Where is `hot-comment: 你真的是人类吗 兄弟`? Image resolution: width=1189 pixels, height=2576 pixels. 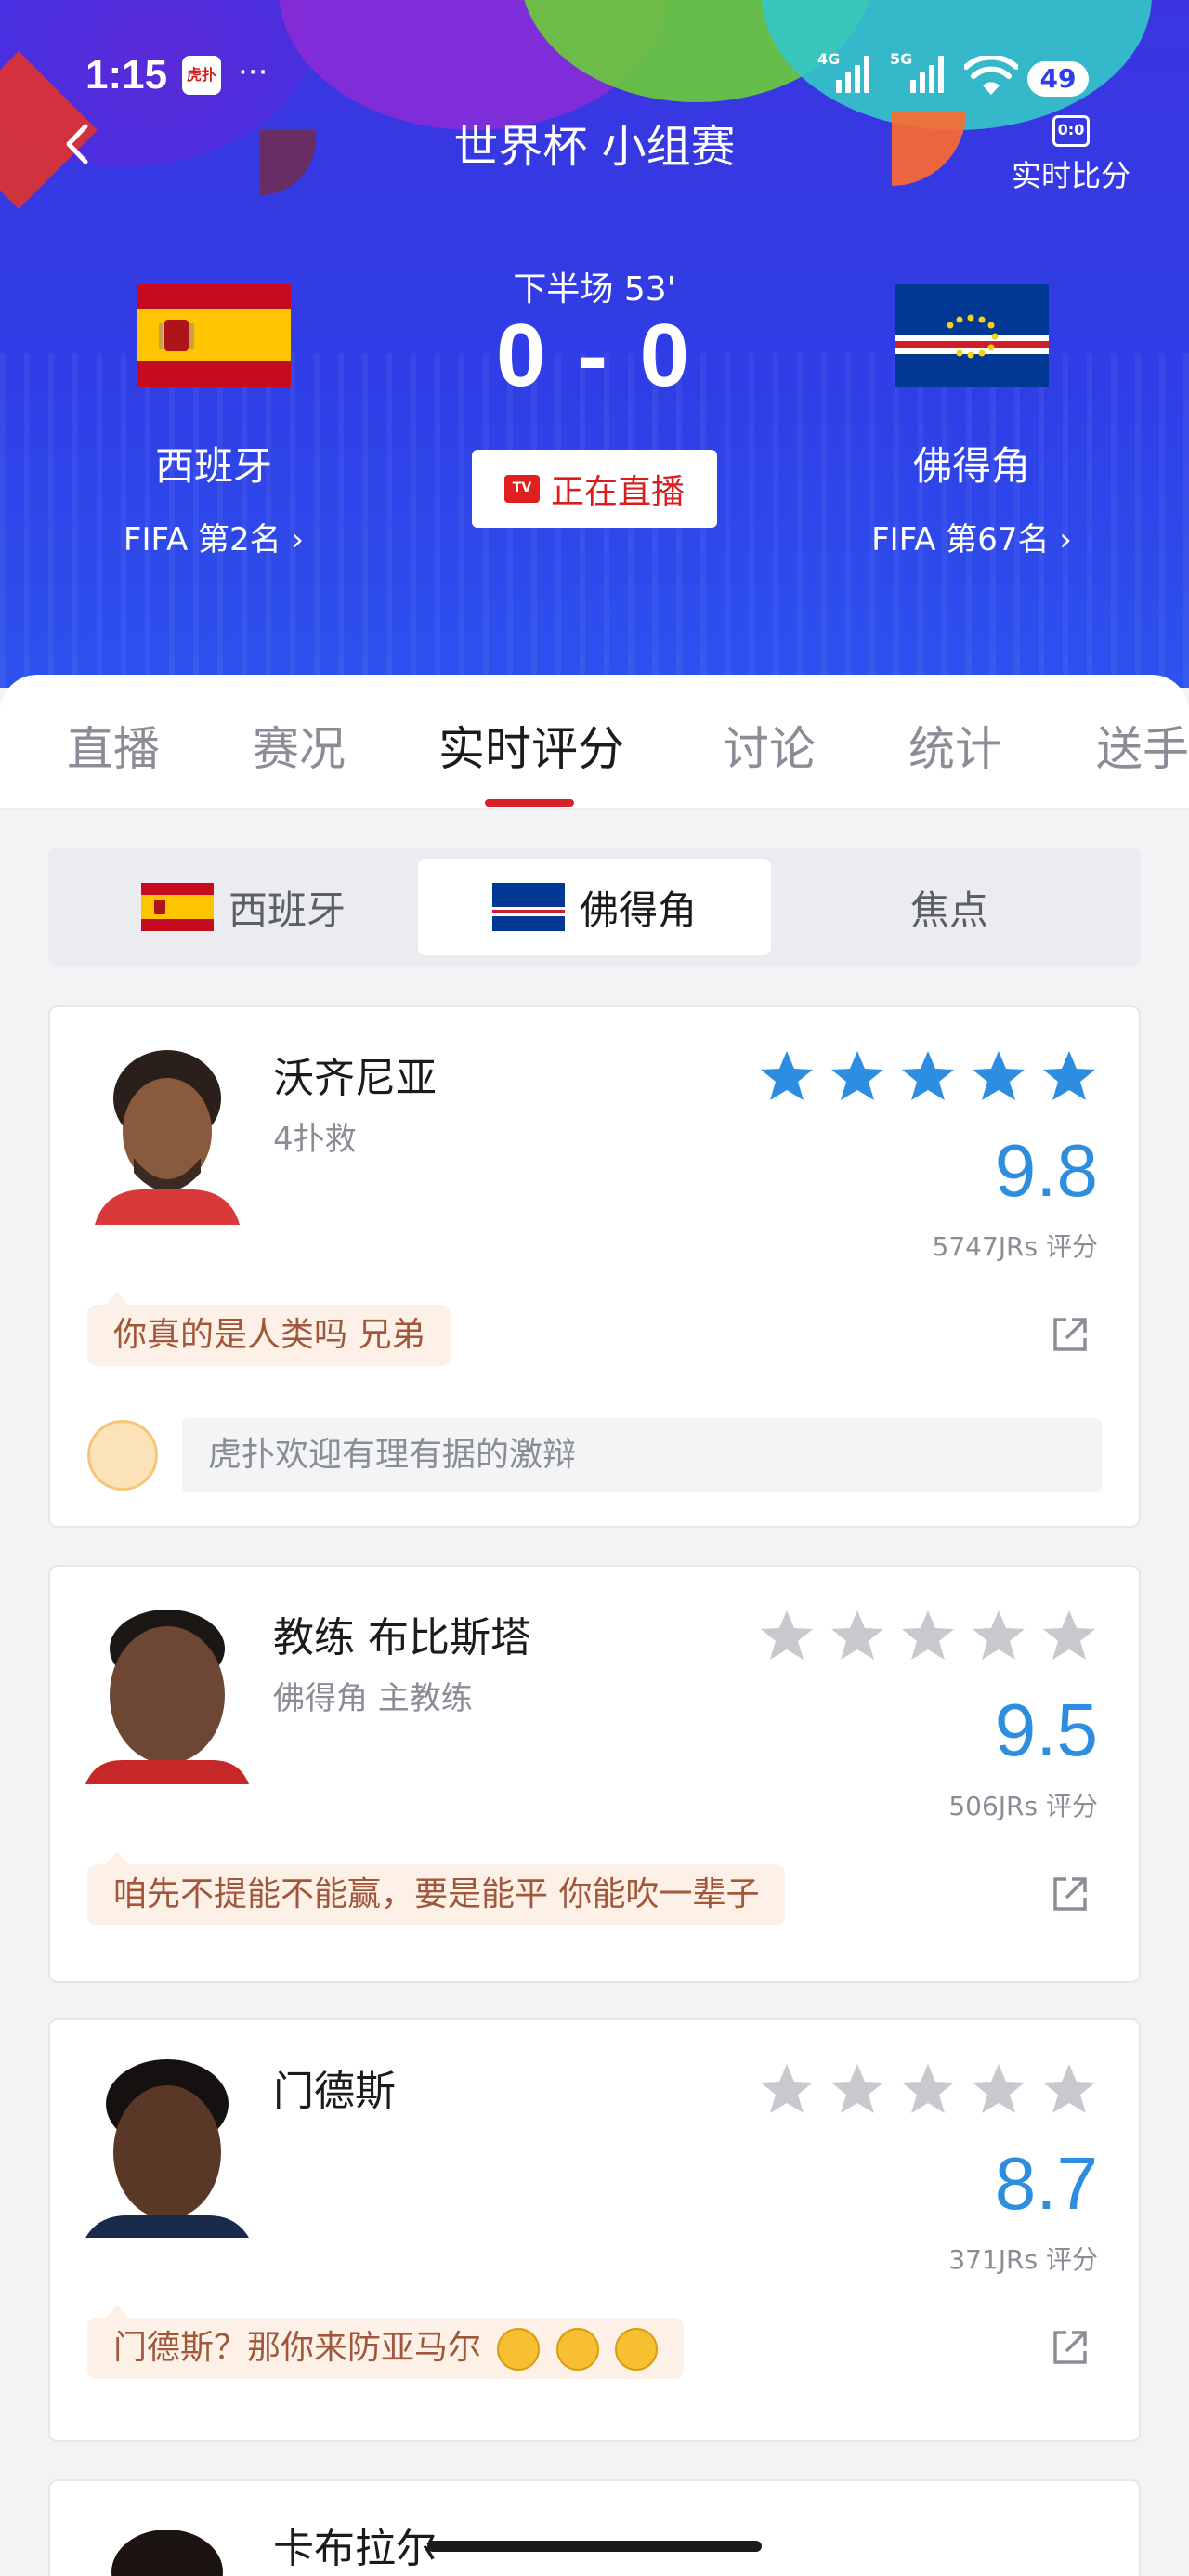
hot-comment: 你真的是人类吗 兄弟 is located at coordinates (269, 1329).